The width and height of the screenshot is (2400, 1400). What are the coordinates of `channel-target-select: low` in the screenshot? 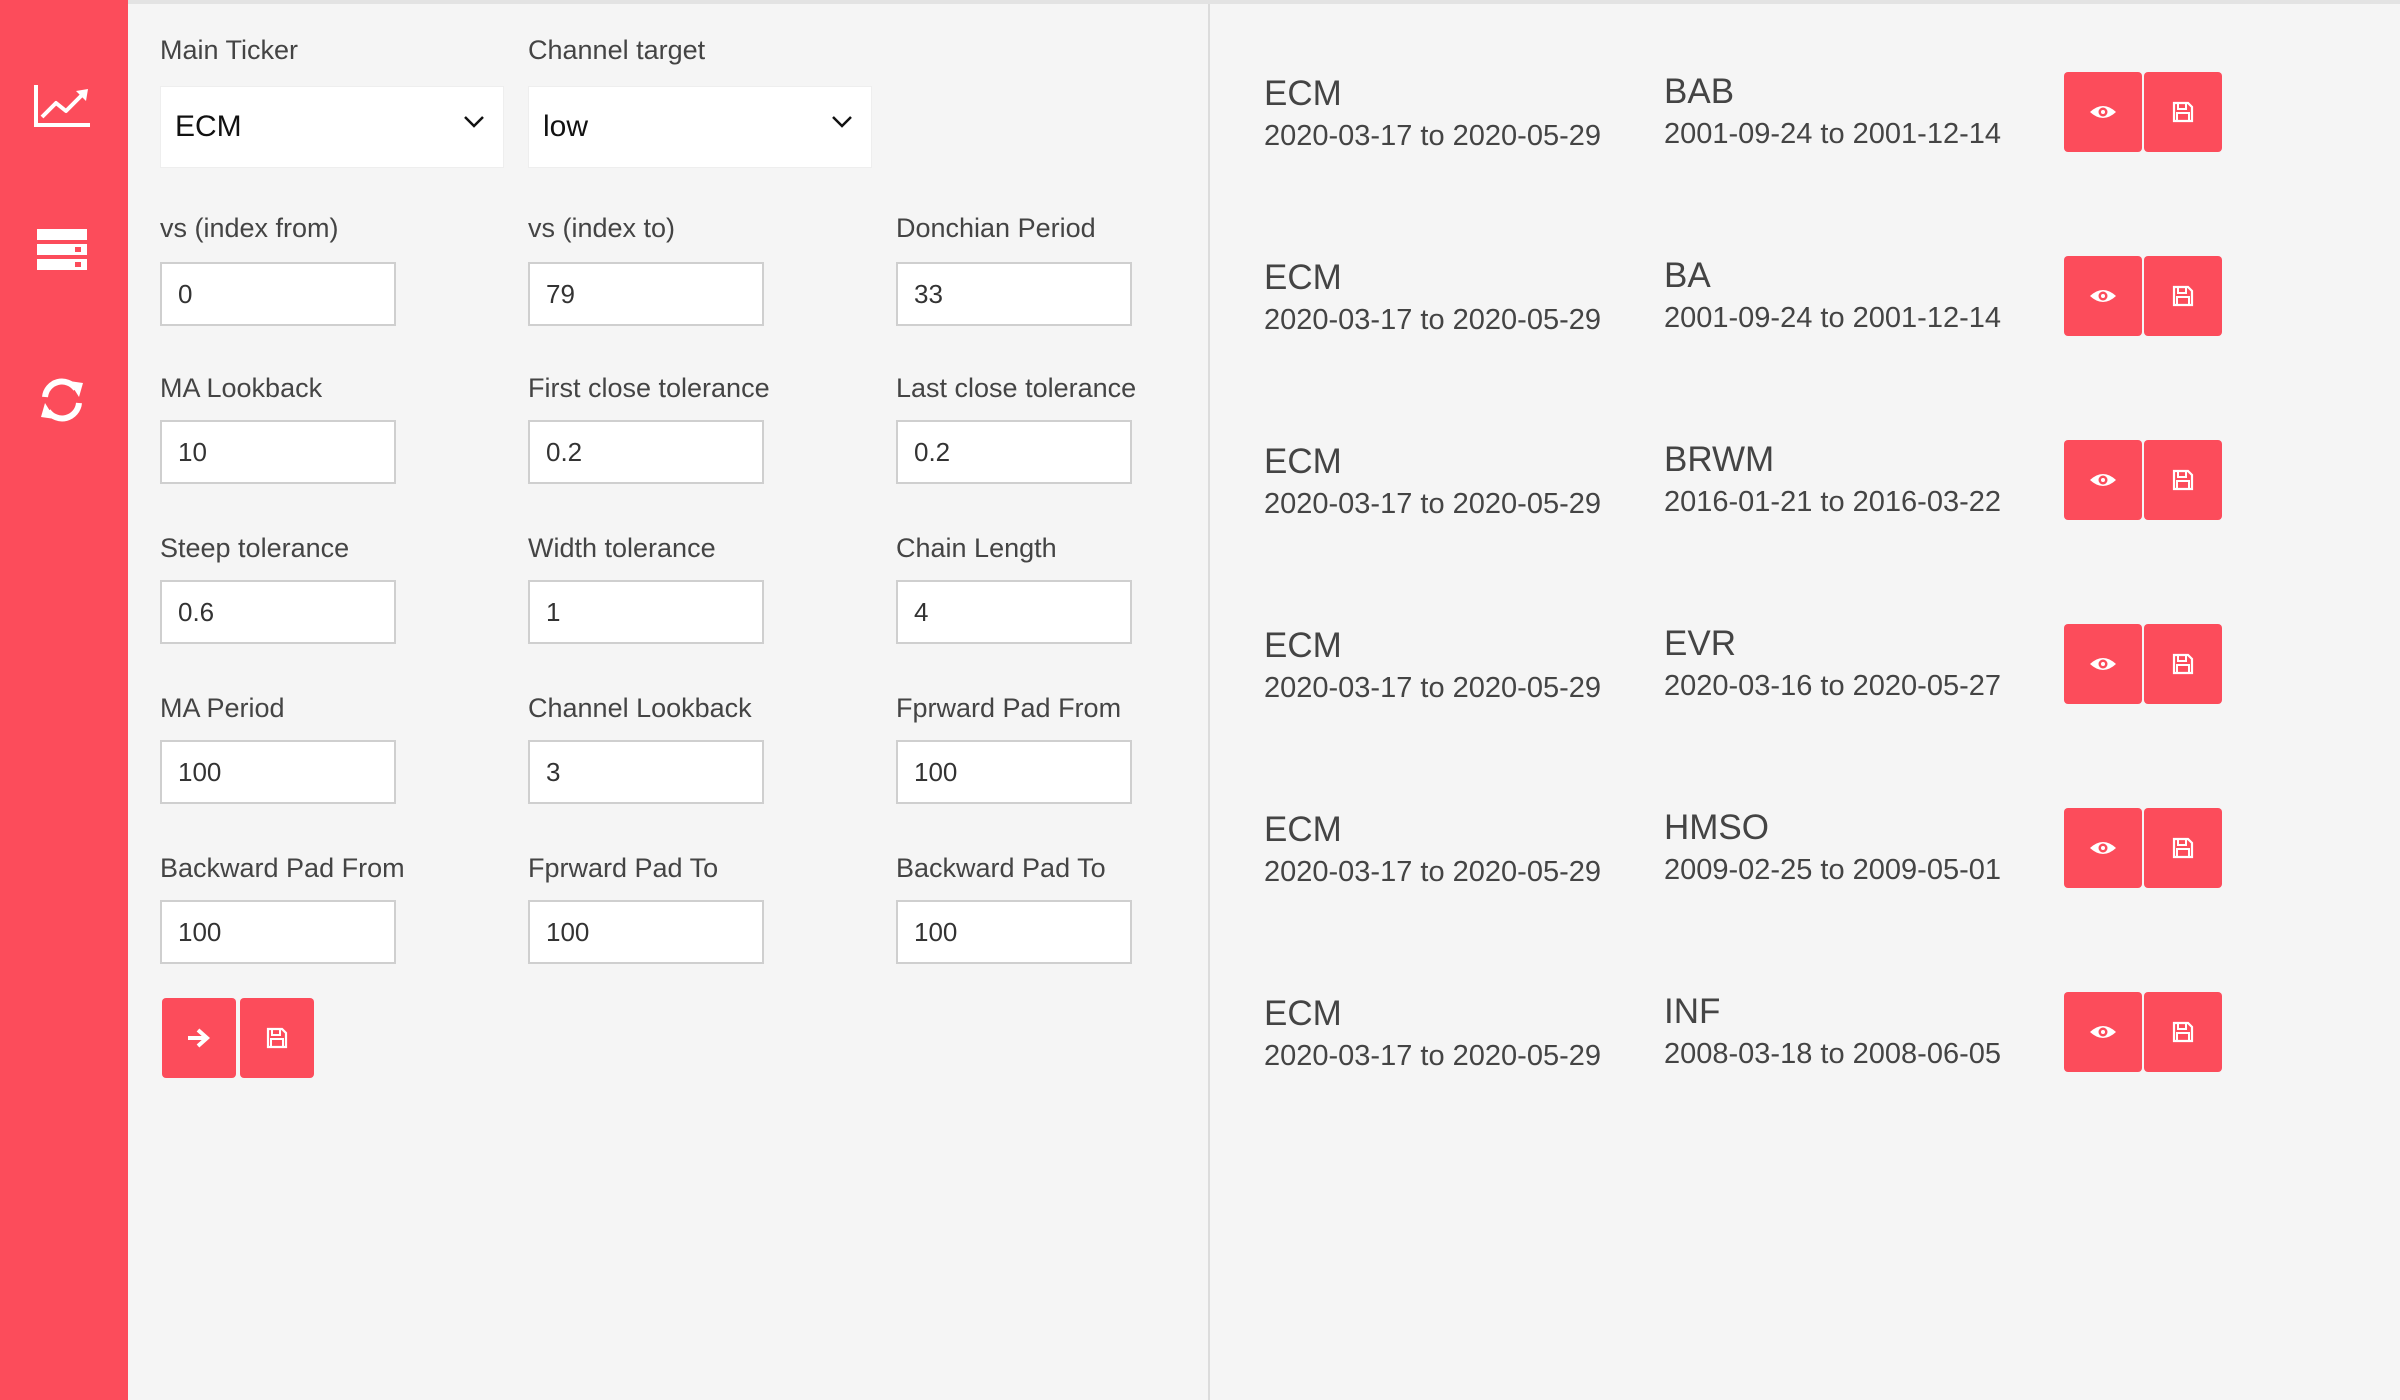 It's located at (700, 127).